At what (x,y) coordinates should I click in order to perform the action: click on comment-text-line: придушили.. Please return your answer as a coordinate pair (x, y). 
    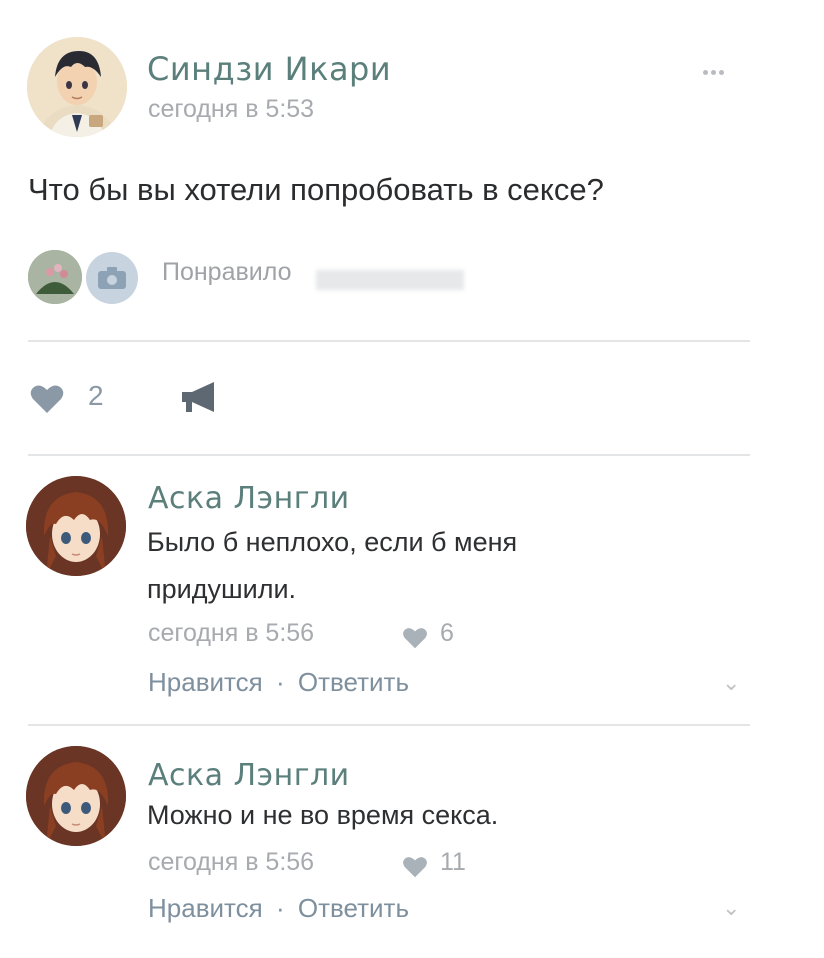
    Looking at the image, I should click on (222, 589).